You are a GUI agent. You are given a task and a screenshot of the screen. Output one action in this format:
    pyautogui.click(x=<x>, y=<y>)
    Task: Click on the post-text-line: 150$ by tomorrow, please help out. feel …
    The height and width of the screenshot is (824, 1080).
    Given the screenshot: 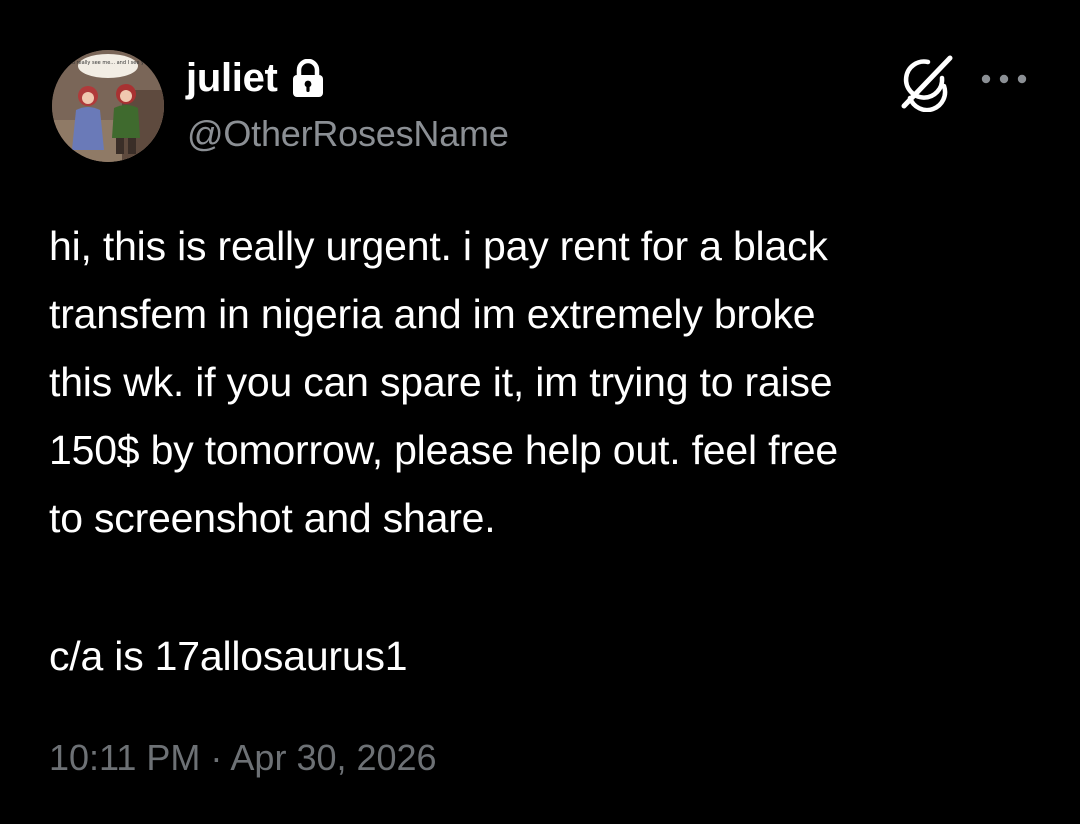 What is the action you would take?
    pyautogui.click(x=443, y=450)
    